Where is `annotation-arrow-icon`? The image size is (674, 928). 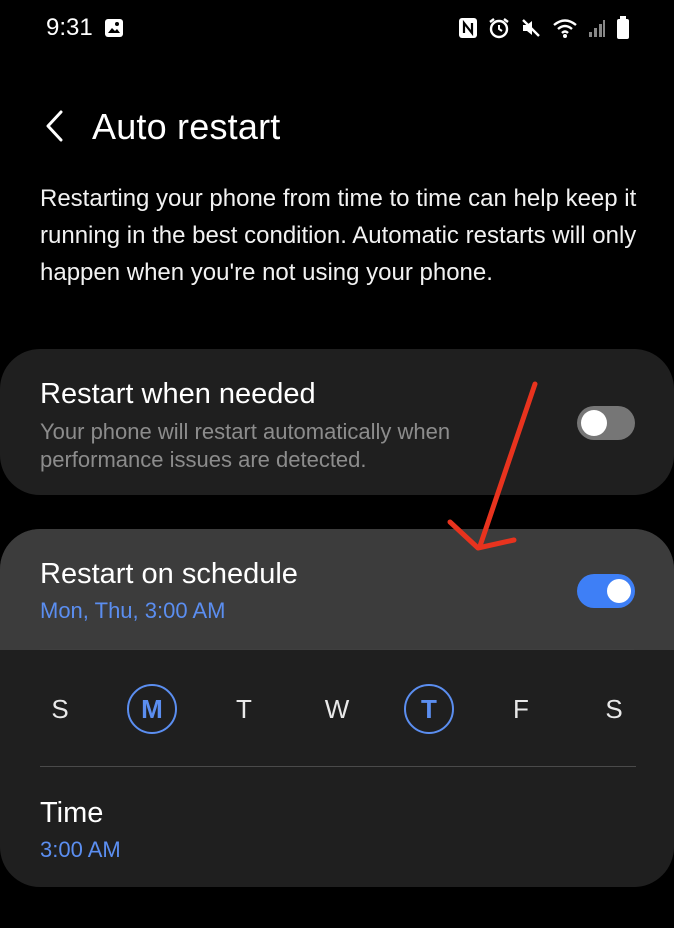 annotation-arrow-icon is located at coordinates (485, 473).